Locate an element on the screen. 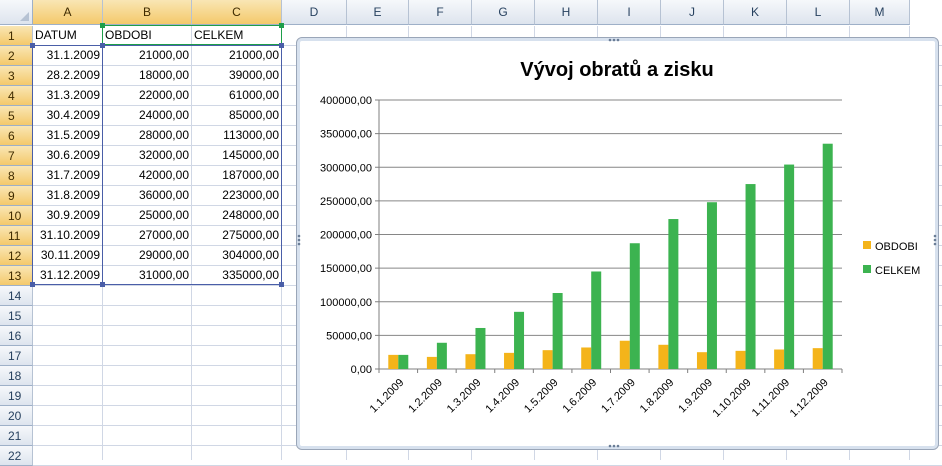  x-tick-label: 1.4.2009 is located at coordinates (502, 396).